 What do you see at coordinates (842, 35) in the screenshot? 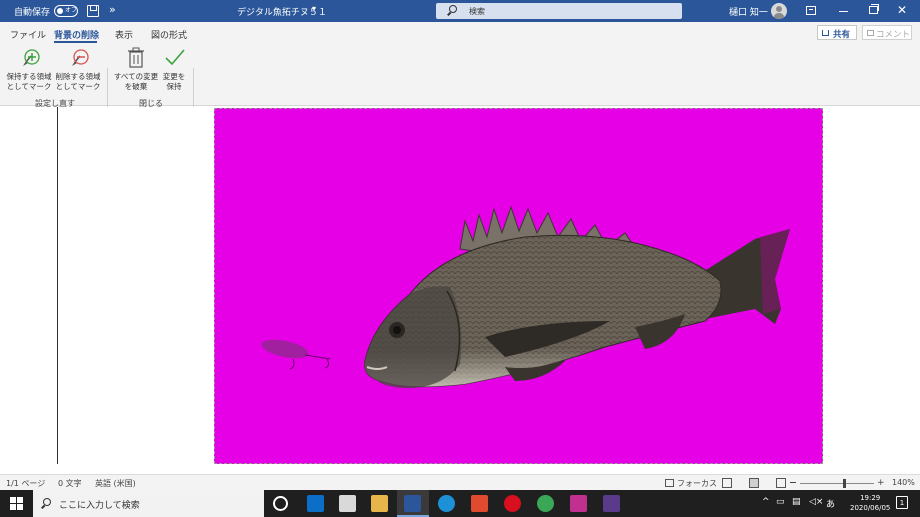
I see `share-label: 共有` at bounding box center [842, 35].